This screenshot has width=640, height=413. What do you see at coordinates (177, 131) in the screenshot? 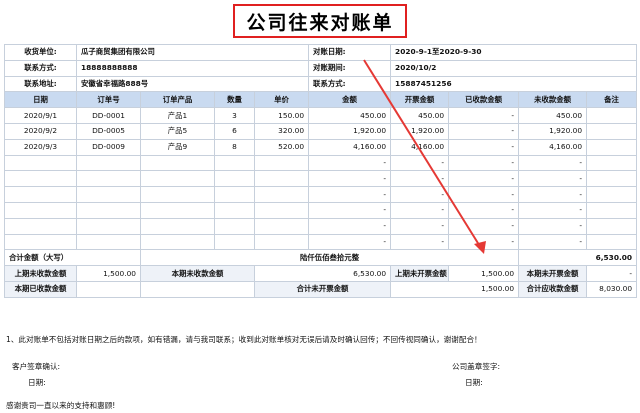
I see `table-cell: 产品5` at bounding box center [177, 131].